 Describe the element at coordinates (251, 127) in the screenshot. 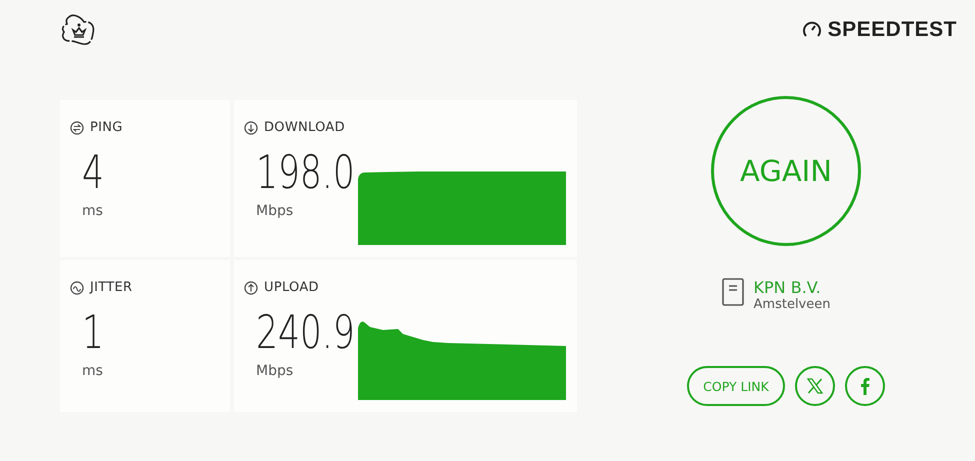

I see `download-icon` at that location.